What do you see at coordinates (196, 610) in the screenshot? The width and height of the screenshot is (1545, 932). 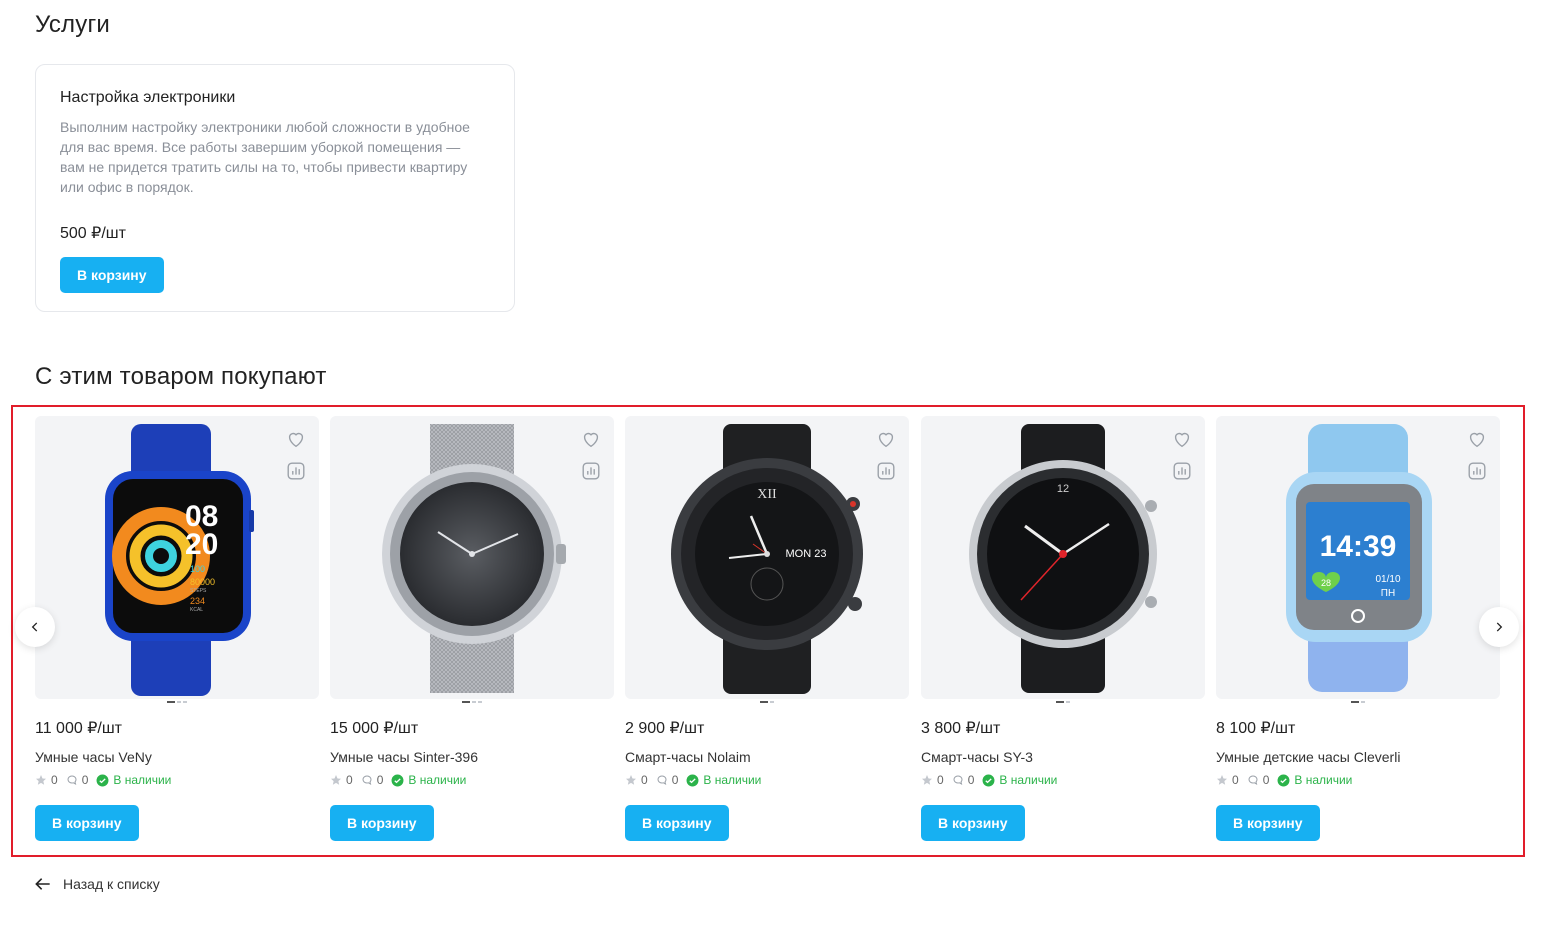 I see `veny-kcal-unit: KCAL` at bounding box center [196, 610].